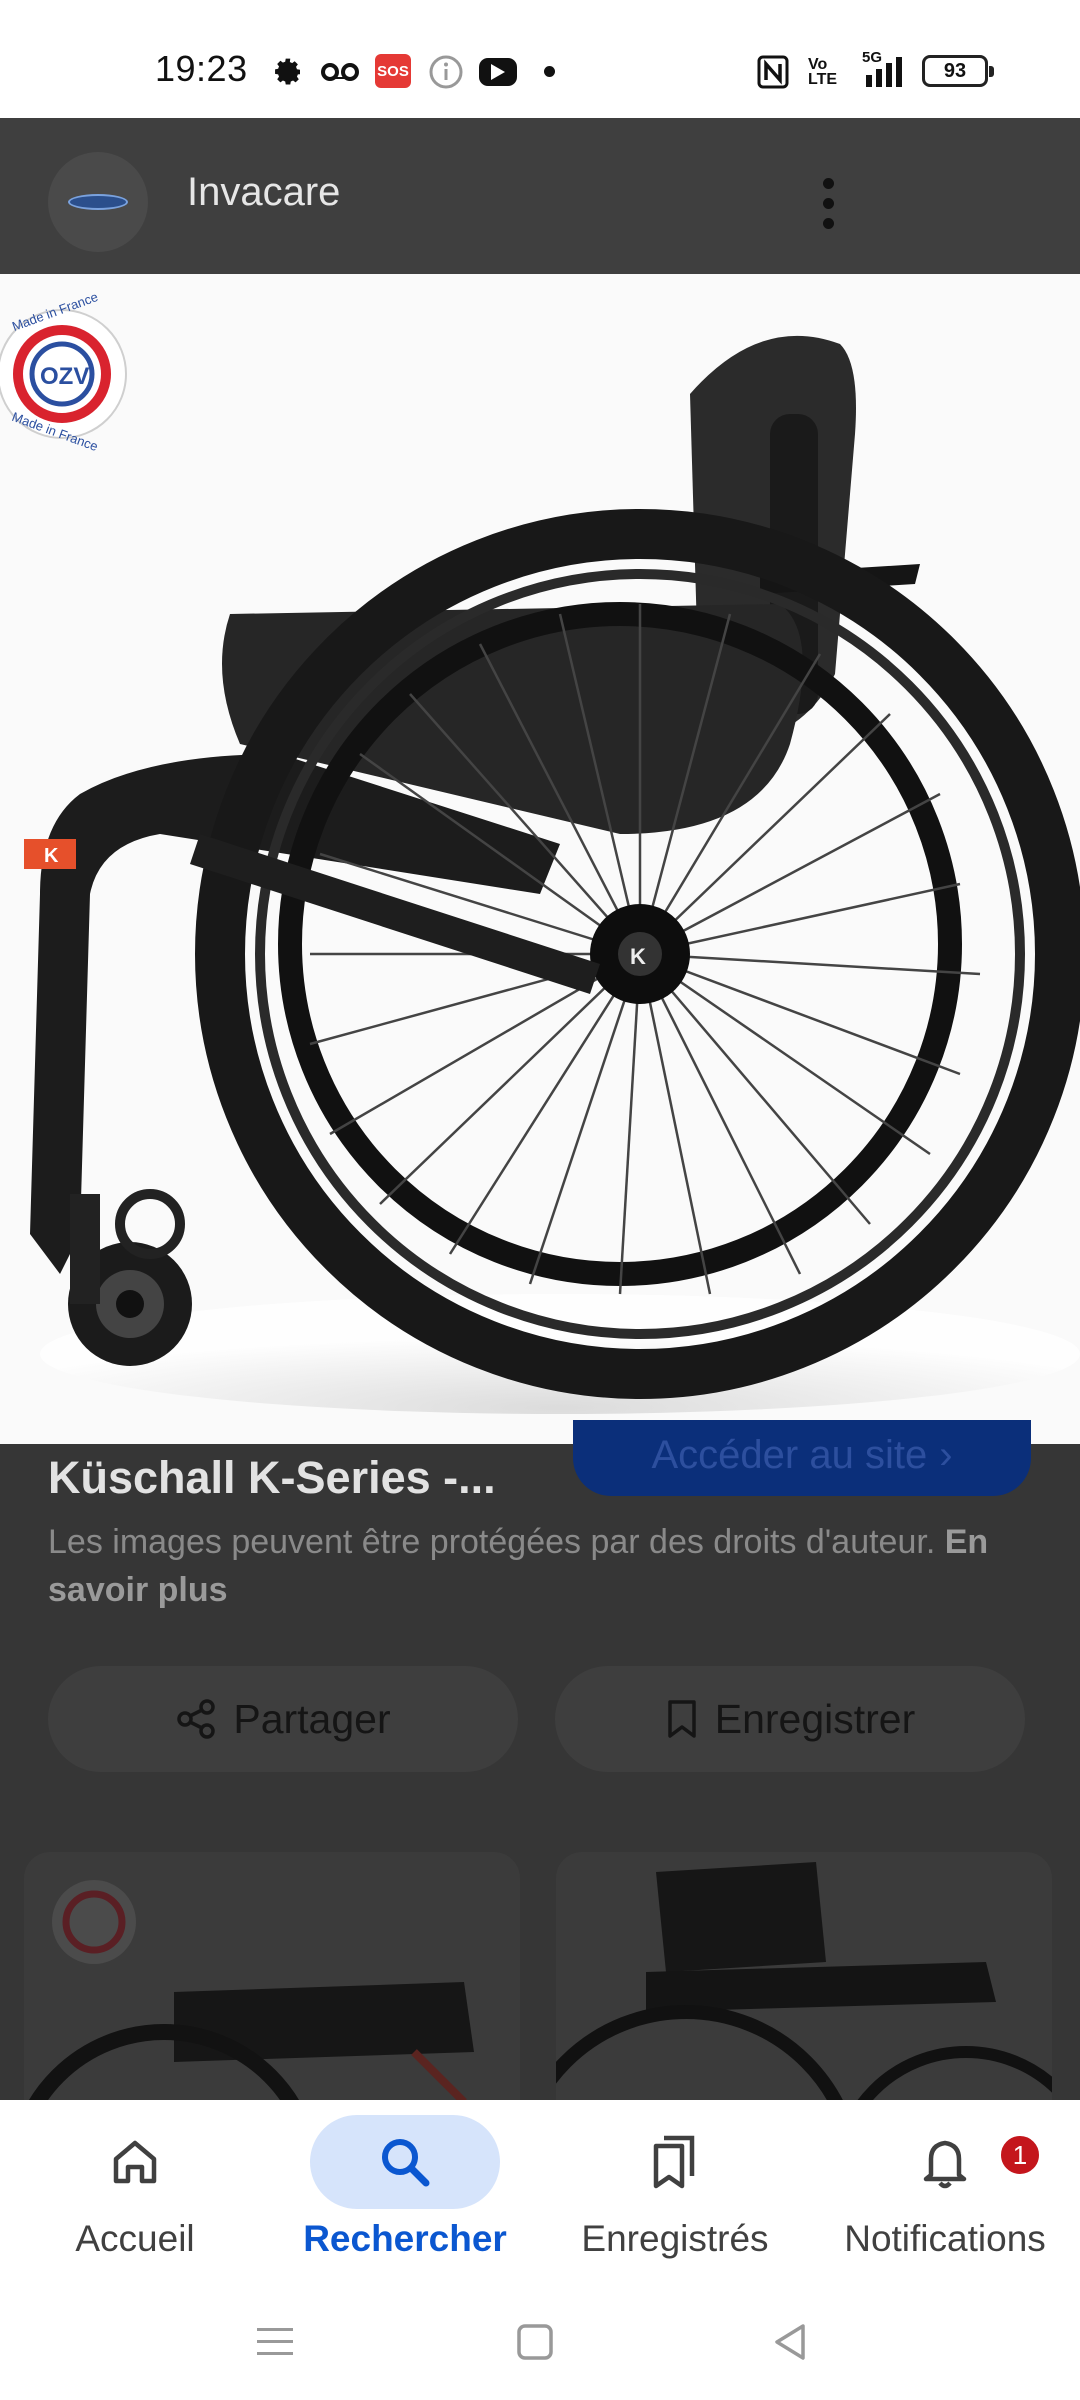 The height and width of the screenshot is (2400, 1080). I want to click on nav-item-home: Accueil, so click(135, 2195).